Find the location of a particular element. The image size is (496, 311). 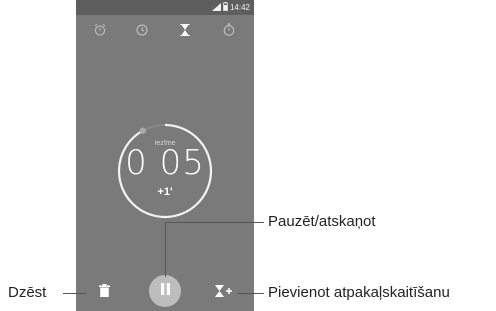

add-timer-icon is located at coordinates (224, 293).